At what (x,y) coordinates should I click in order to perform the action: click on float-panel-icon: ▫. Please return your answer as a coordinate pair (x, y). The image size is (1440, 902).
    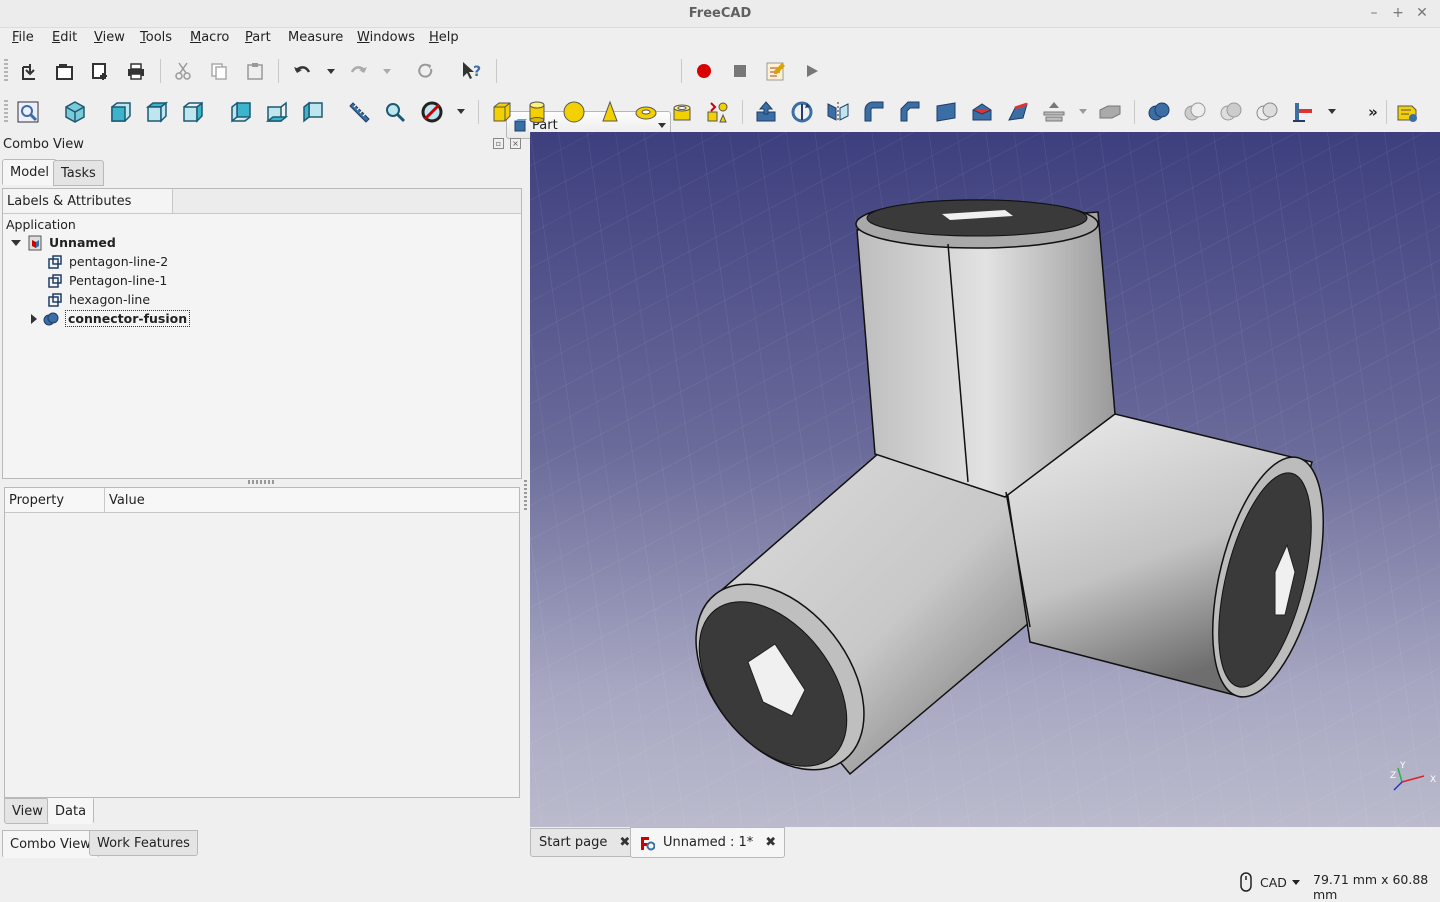
    Looking at the image, I should click on (498, 143).